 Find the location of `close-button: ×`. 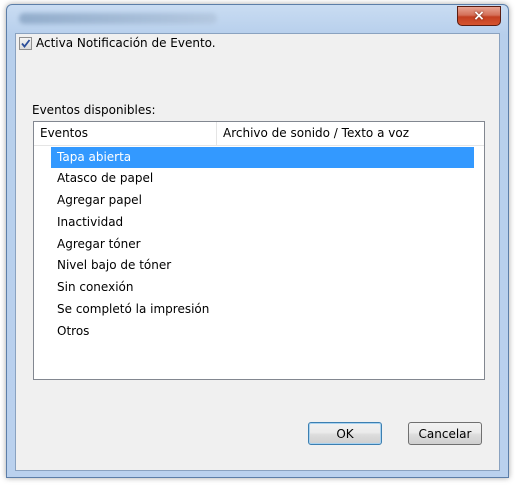

close-button: × is located at coordinates (479, 16).